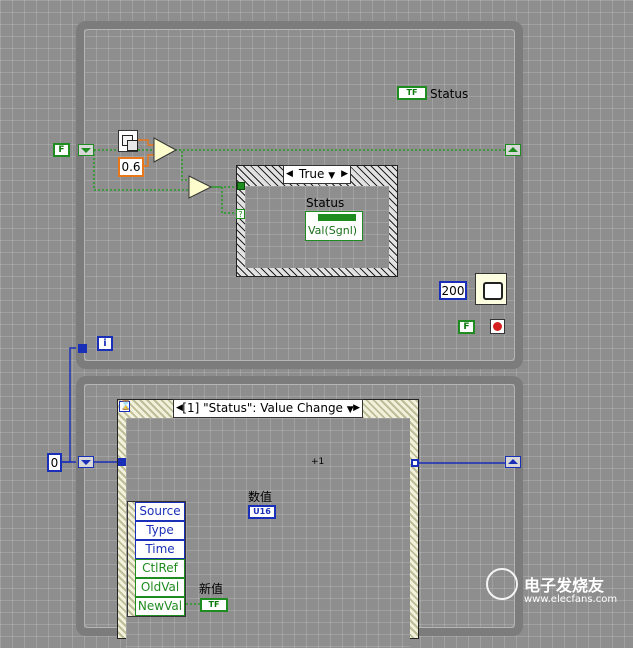  Describe the element at coordinates (160, 530) in the screenshot. I see `event-data-type: Type` at that location.